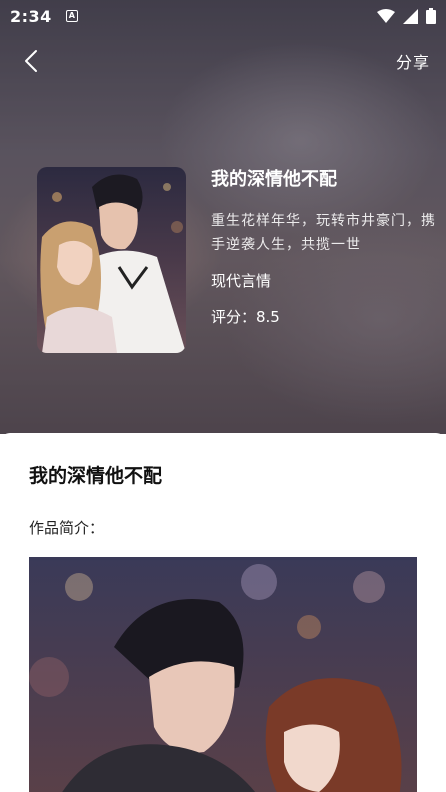 This screenshot has height=792, width=446. Describe the element at coordinates (96, 476) in the screenshot. I see `panel-book-title: 我的深情他不配` at that location.